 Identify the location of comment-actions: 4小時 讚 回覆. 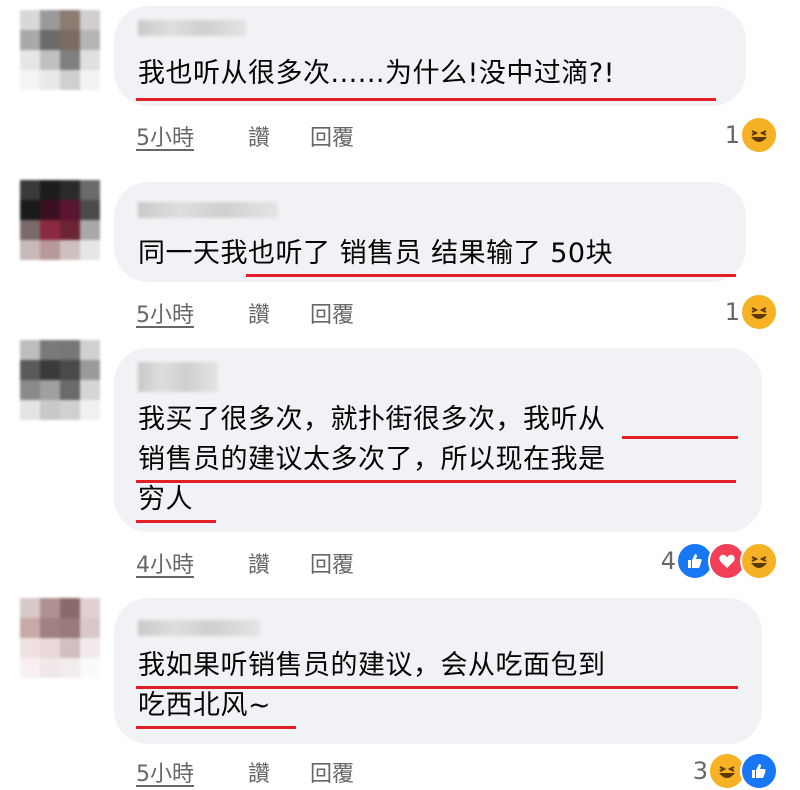
(245, 563).